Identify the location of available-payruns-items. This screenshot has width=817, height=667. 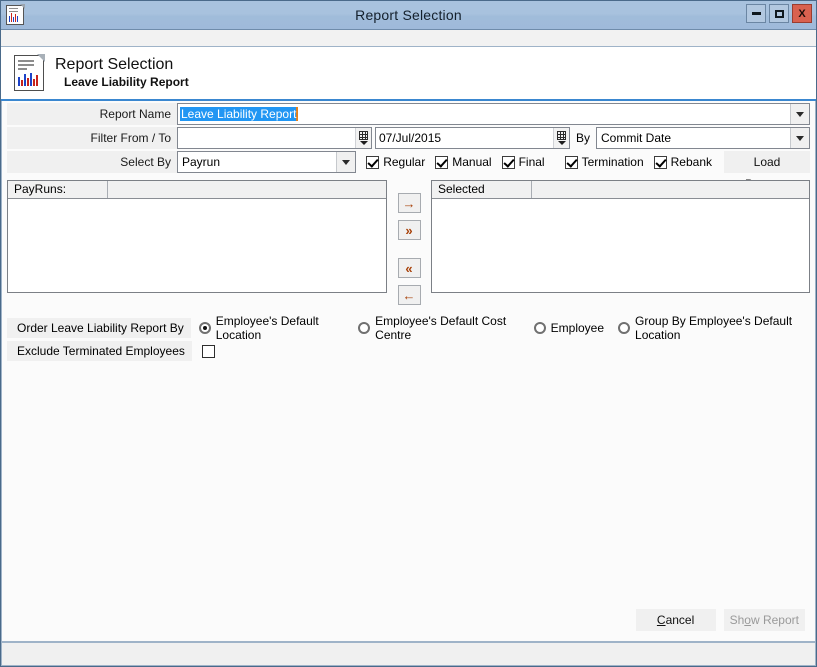
(197, 245).